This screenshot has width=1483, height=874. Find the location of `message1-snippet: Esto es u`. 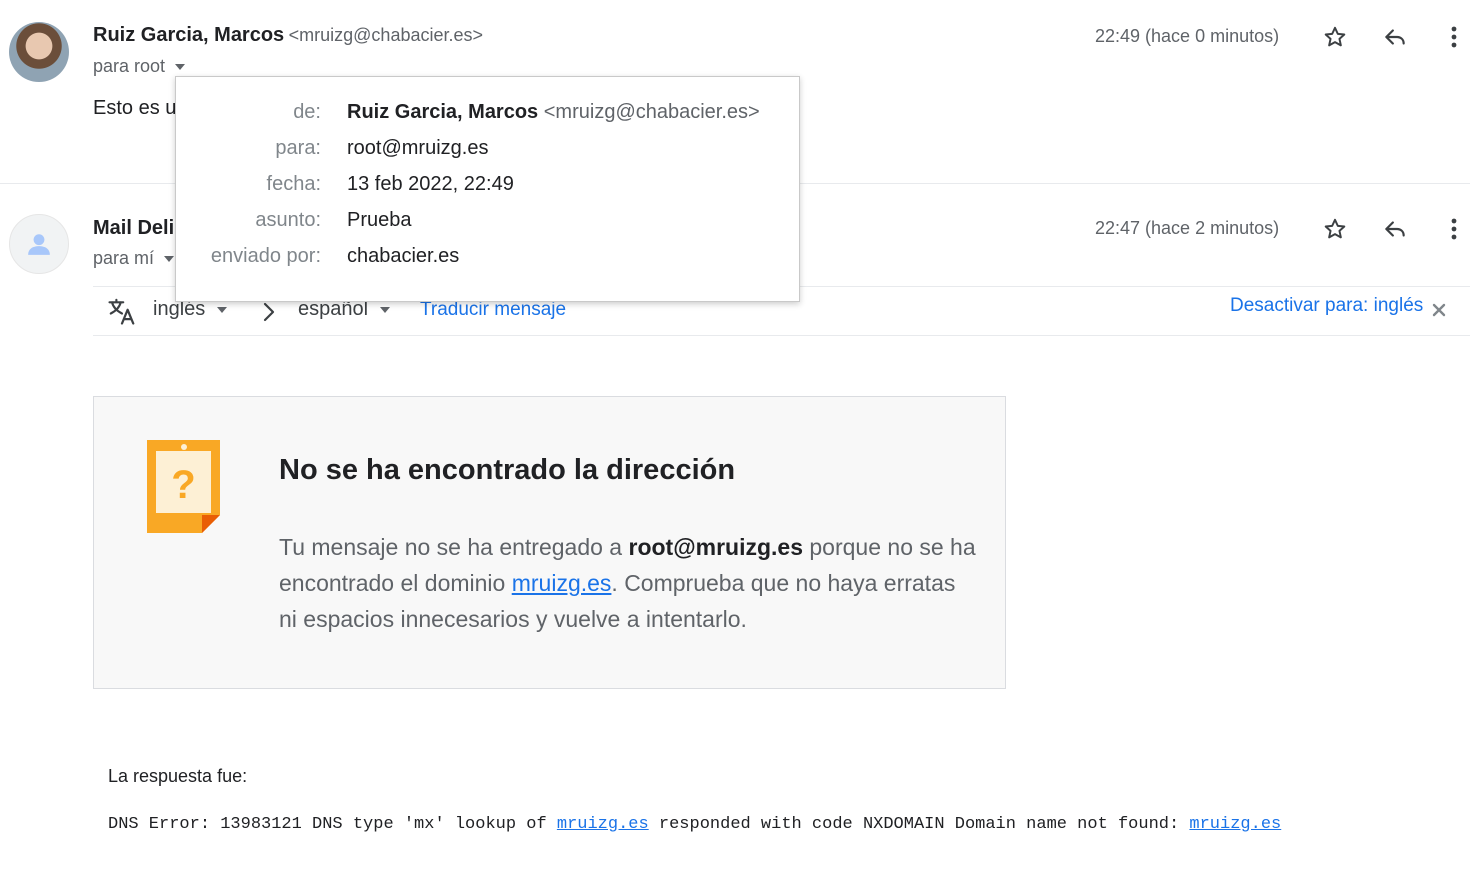

message1-snippet: Esto es u is located at coordinates (135, 108).